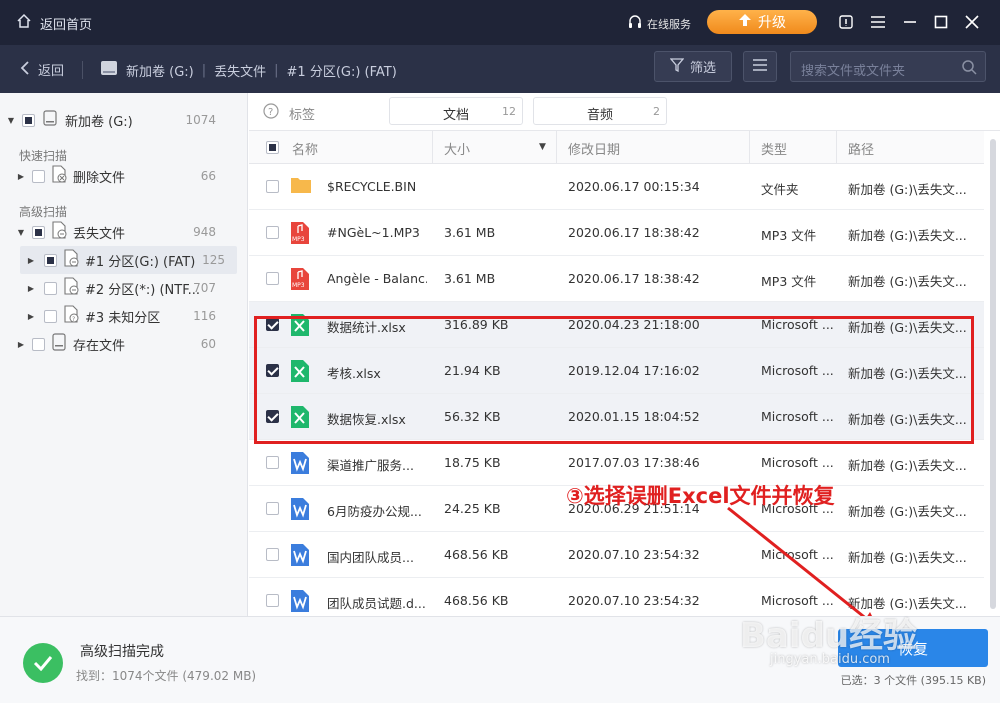 Image resolution: width=1000 pixels, height=703 pixels. I want to click on selected-summary: 已选：3 个文件 (395.15 KB), so click(913, 680).